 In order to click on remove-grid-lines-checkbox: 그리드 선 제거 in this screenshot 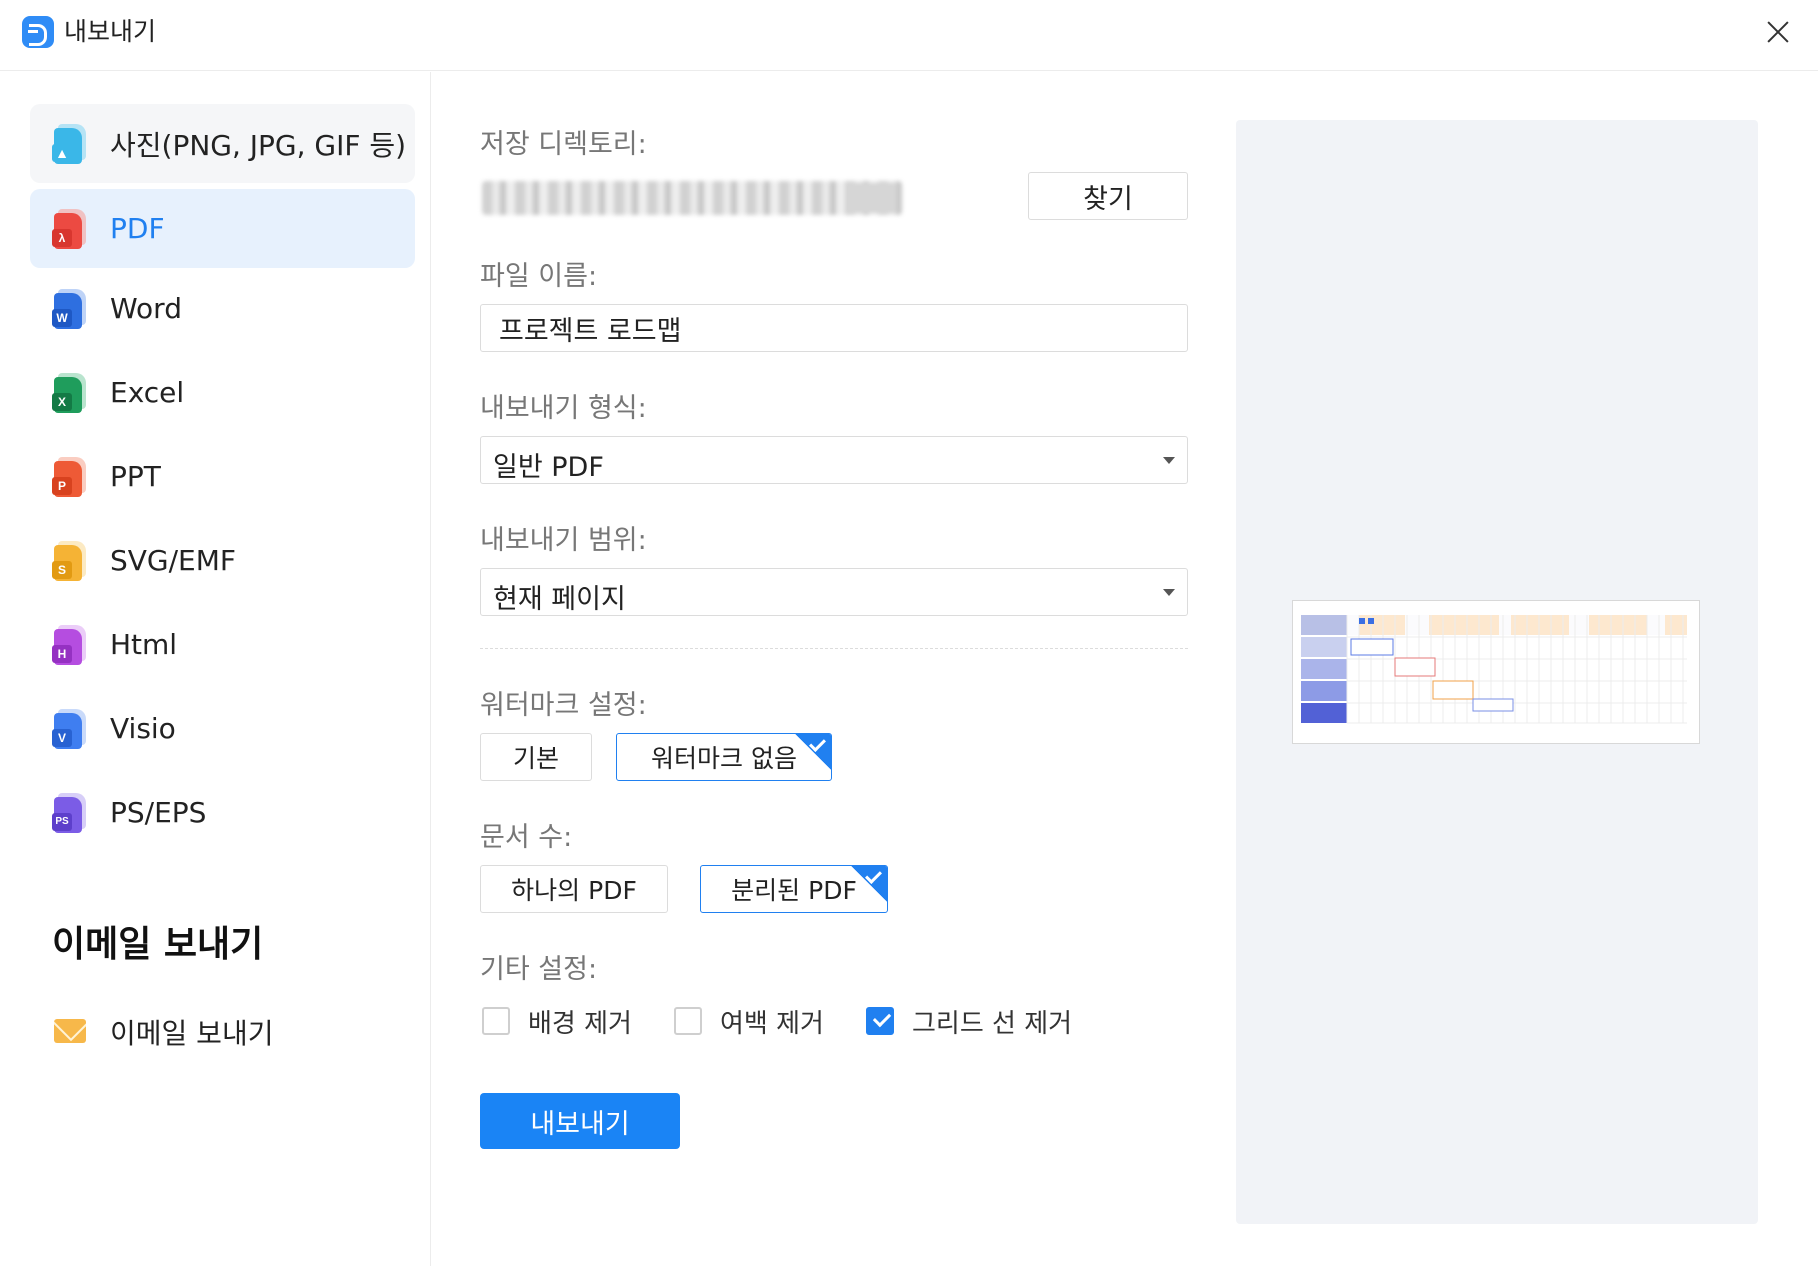, I will do `click(969, 1022)`.